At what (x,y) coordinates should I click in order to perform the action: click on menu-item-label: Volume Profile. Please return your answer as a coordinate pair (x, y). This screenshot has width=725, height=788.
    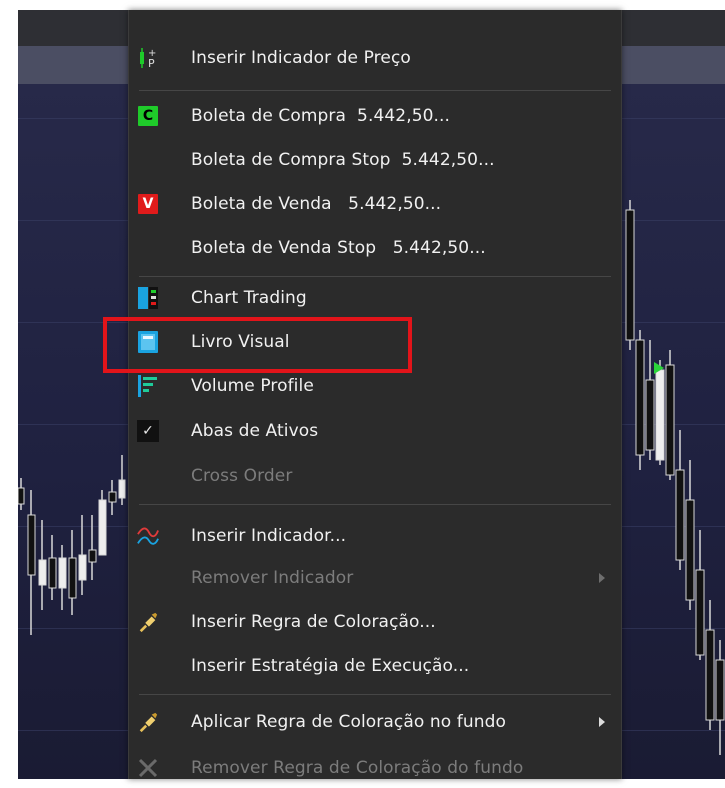
    Looking at the image, I should click on (252, 386).